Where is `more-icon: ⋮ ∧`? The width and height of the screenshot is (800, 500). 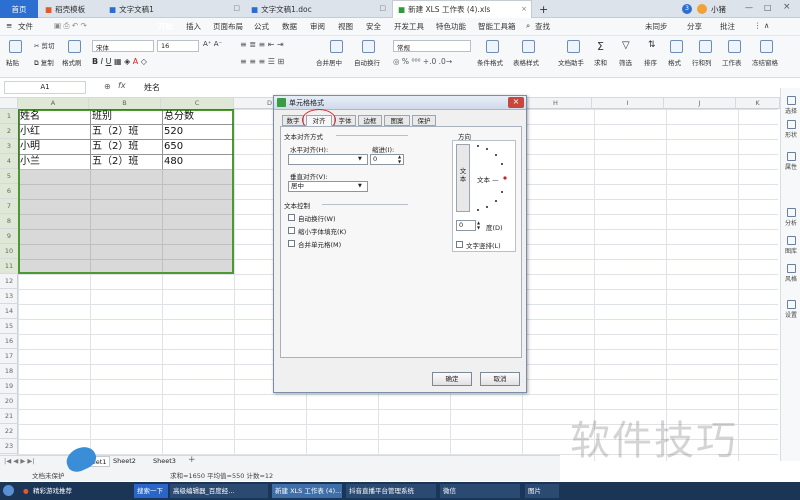 more-icon: ⋮ ∧ is located at coordinates (761, 25).